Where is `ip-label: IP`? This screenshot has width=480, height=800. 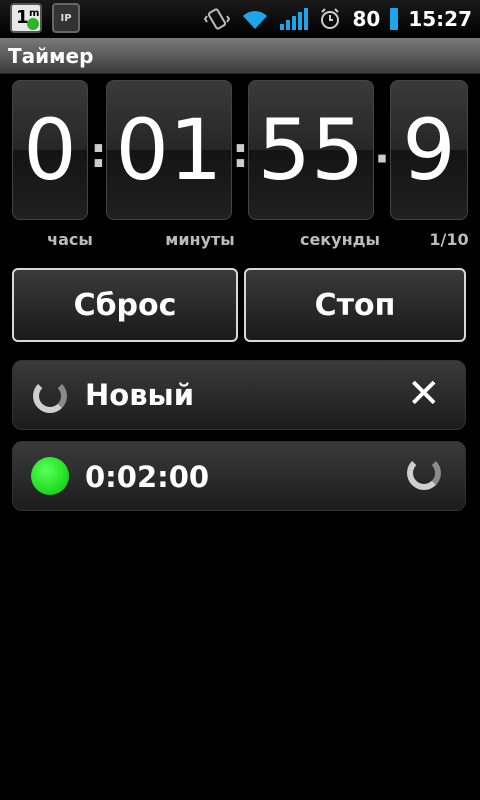
ip-label: IP is located at coordinates (66, 18).